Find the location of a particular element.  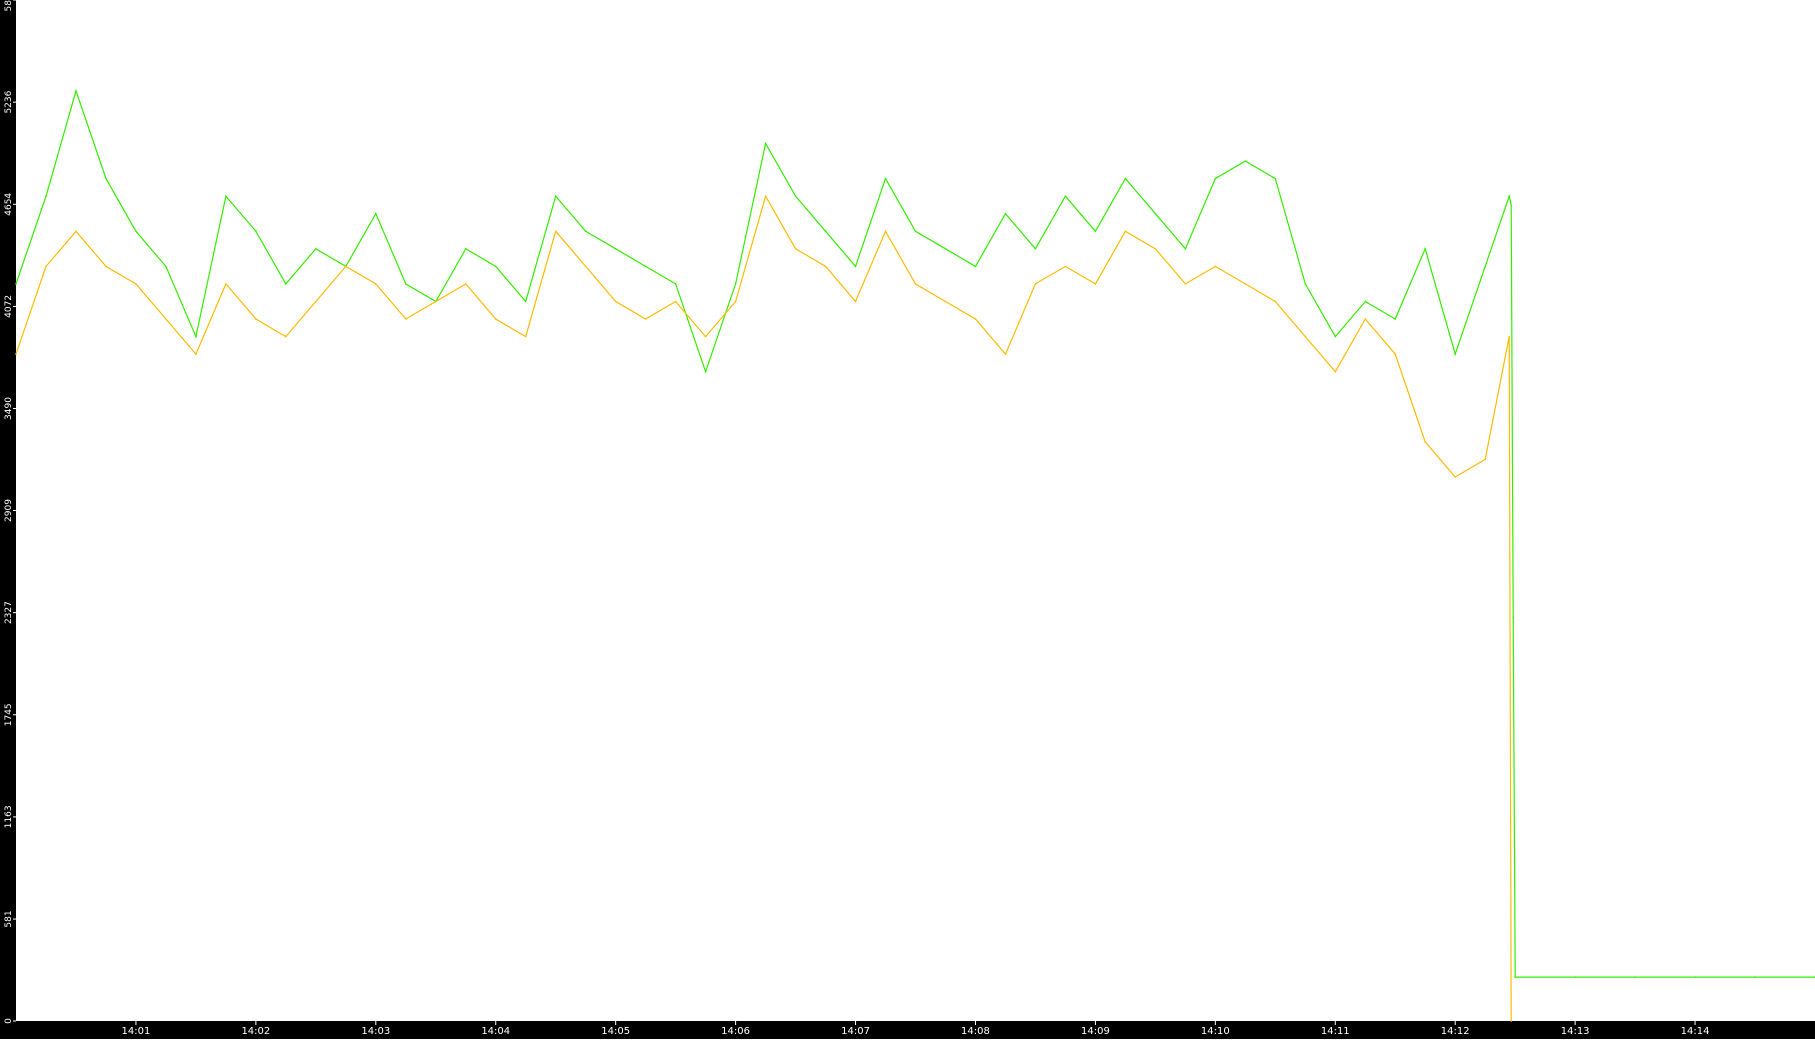

x-tick-label: 14:03 is located at coordinates (375, 1031).